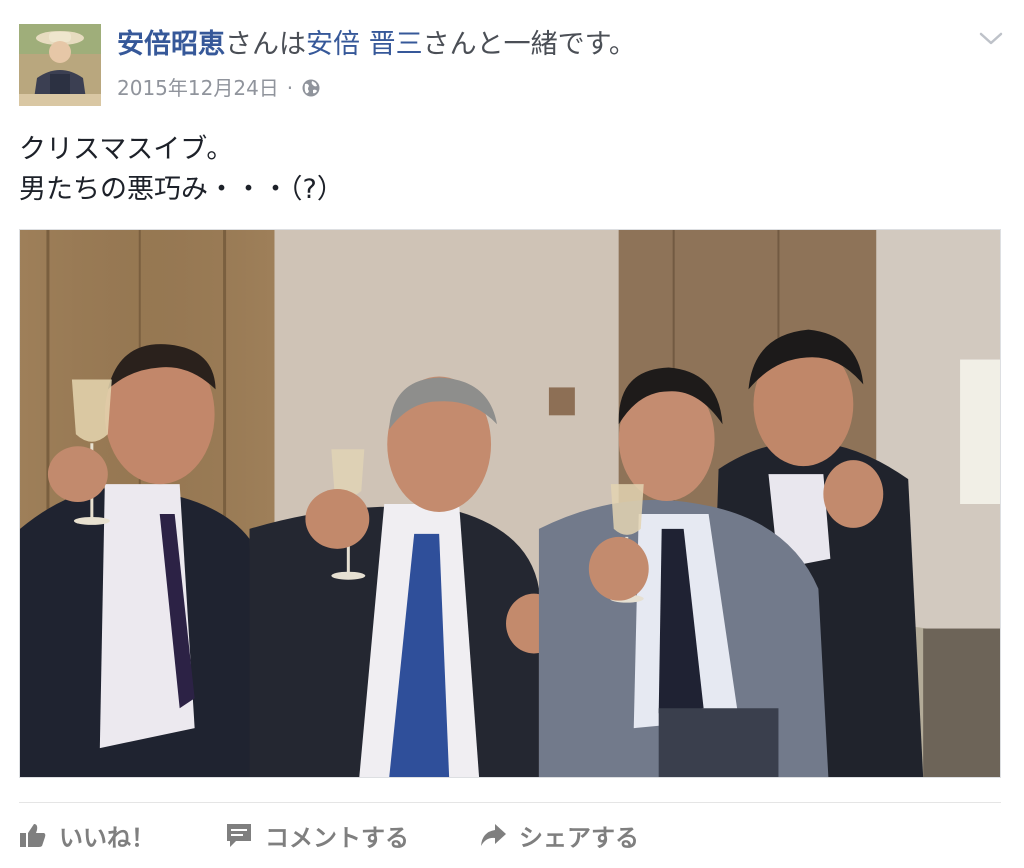 This screenshot has width=1024, height=868. Describe the element at coordinates (510, 802) in the screenshot. I see `divider` at that location.